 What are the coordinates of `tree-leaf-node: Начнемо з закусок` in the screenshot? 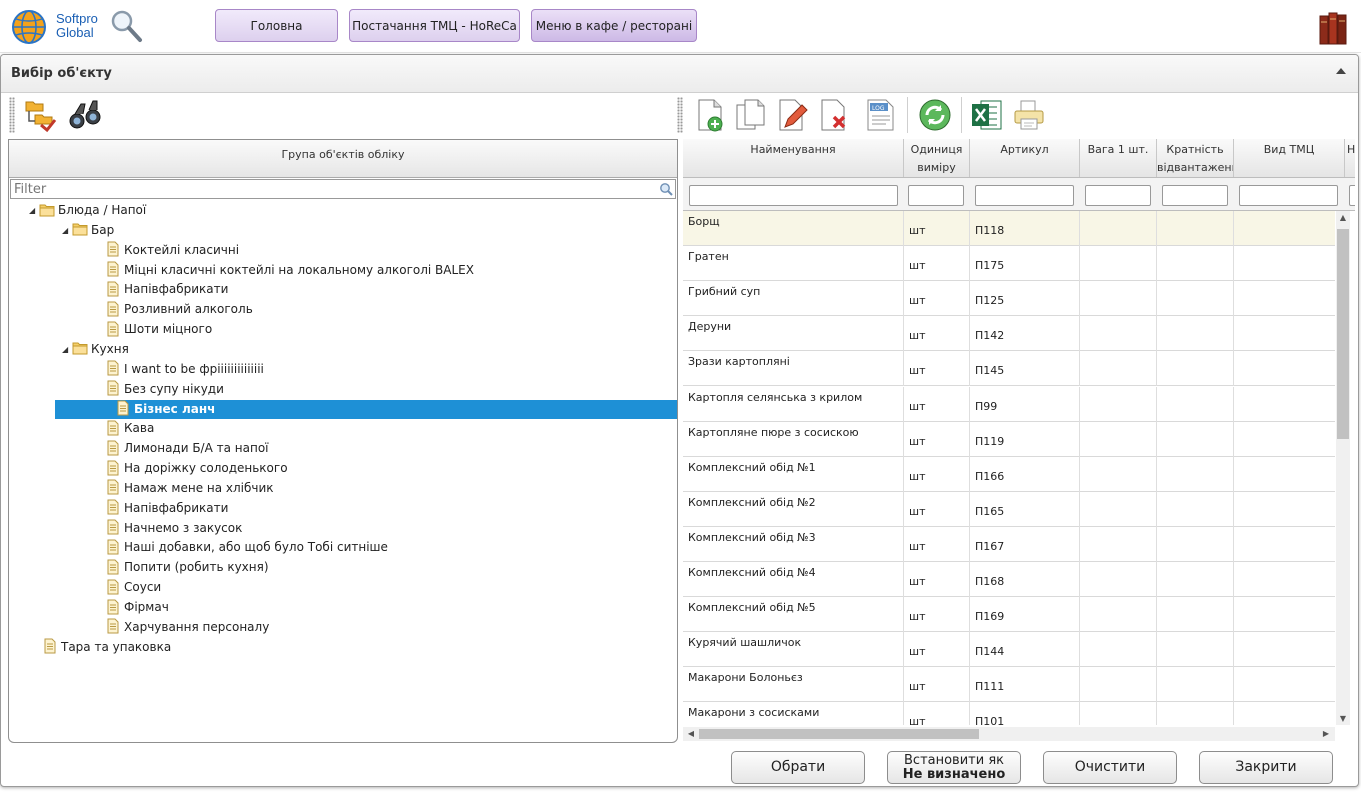 It's located at (168, 528).